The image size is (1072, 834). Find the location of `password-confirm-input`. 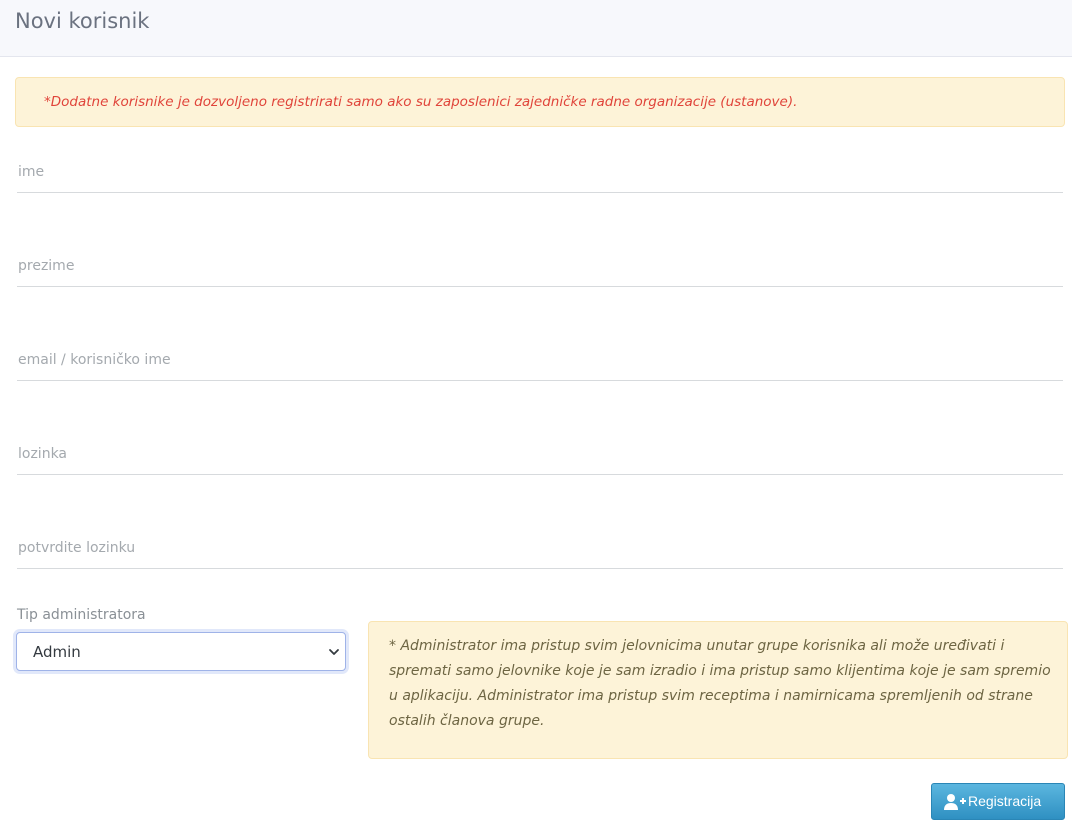

password-confirm-input is located at coordinates (540, 548).